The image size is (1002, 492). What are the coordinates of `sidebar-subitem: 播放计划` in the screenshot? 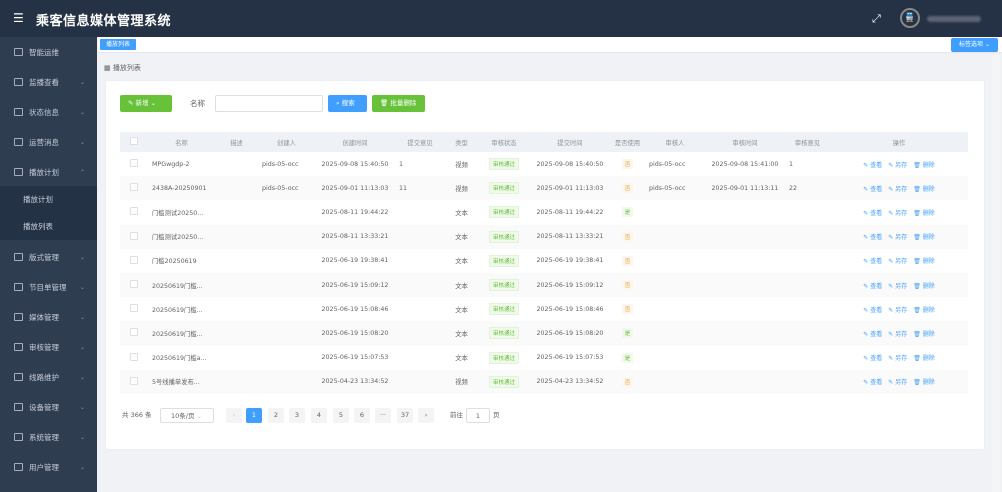 It's located at (48, 199).